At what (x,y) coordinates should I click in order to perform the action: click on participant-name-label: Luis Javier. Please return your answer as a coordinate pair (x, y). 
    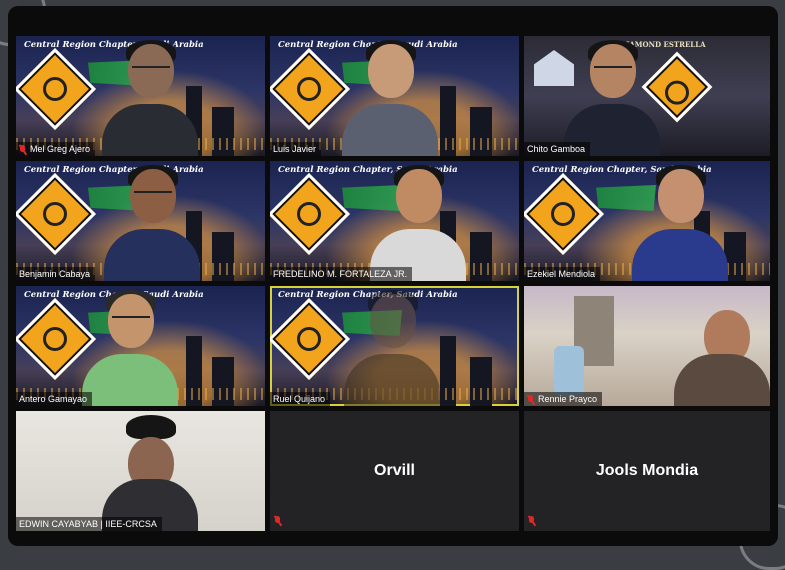
    Looking at the image, I should click on (296, 149).